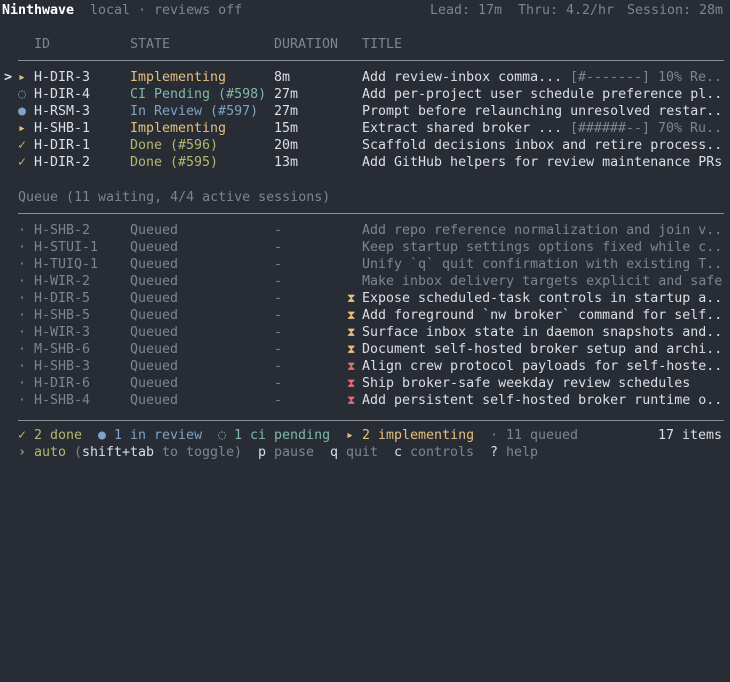  Describe the element at coordinates (494, 452) in the screenshot. I see `help-key: ?` at that location.